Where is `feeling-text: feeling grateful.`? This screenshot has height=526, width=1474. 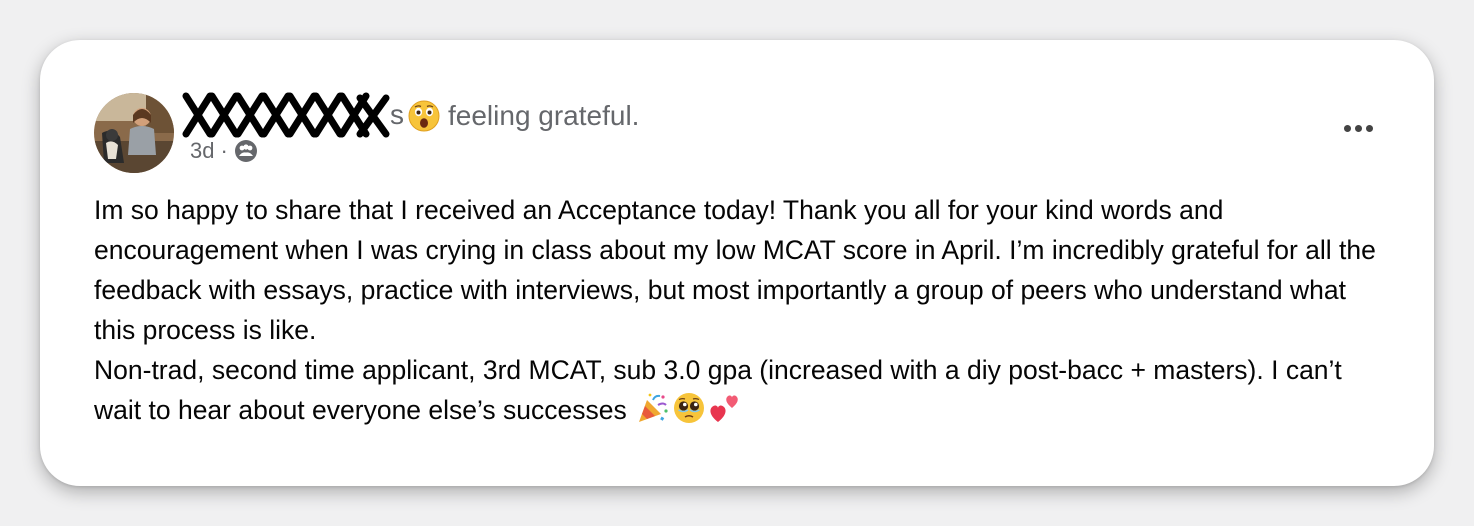
feeling-text: feeling grateful. is located at coordinates (544, 115).